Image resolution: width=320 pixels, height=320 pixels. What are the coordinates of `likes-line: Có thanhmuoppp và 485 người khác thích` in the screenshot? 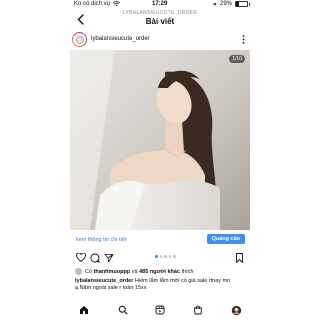 It's located at (160, 271).